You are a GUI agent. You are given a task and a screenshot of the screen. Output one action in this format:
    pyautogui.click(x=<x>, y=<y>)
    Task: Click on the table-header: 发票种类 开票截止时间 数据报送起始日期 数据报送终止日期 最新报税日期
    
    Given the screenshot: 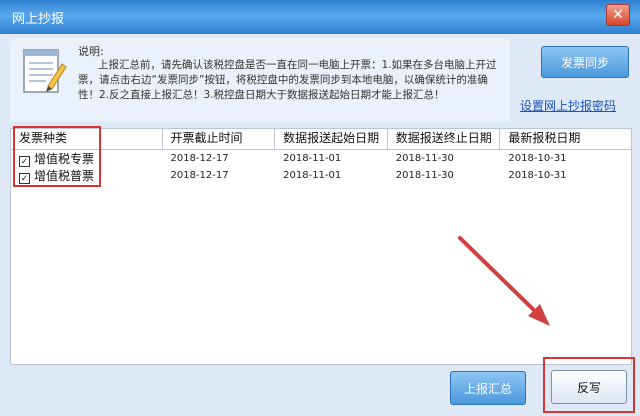 What is the action you would take?
    pyautogui.click(x=321, y=139)
    